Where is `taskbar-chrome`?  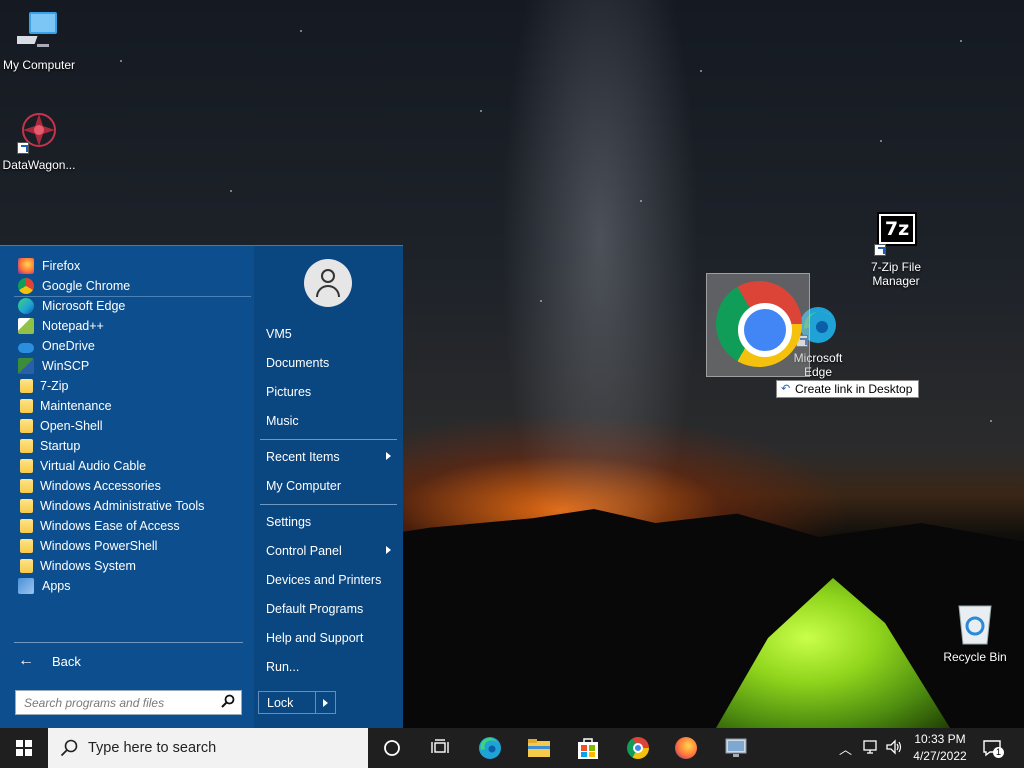
taskbar-chrome is located at coordinates (638, 748).